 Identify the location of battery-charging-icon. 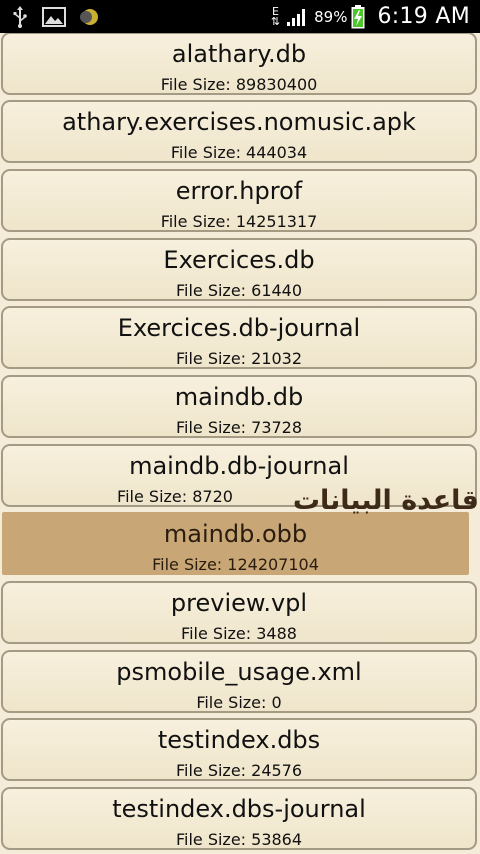
(358, 16).